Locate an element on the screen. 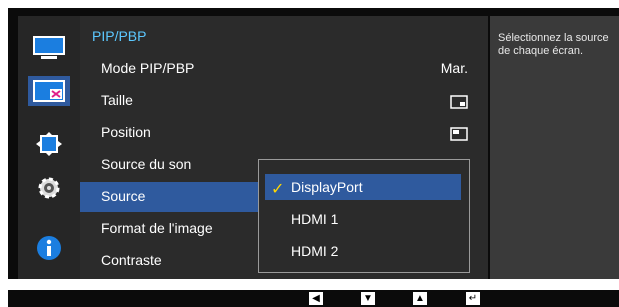 The width and height of the screenshot is (619, 307). menu-item-position: Position is located at coordinates (284, 133).